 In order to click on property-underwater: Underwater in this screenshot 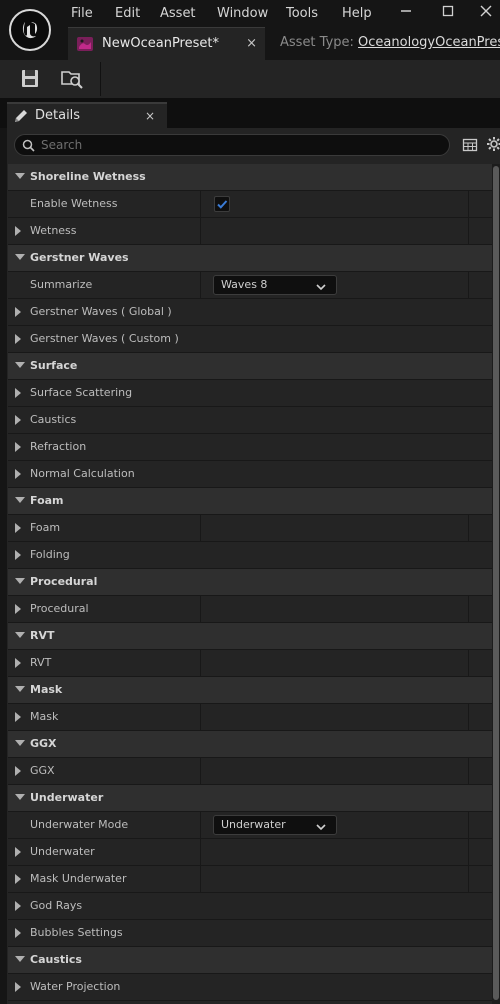, I will do `click(250, 852)`.